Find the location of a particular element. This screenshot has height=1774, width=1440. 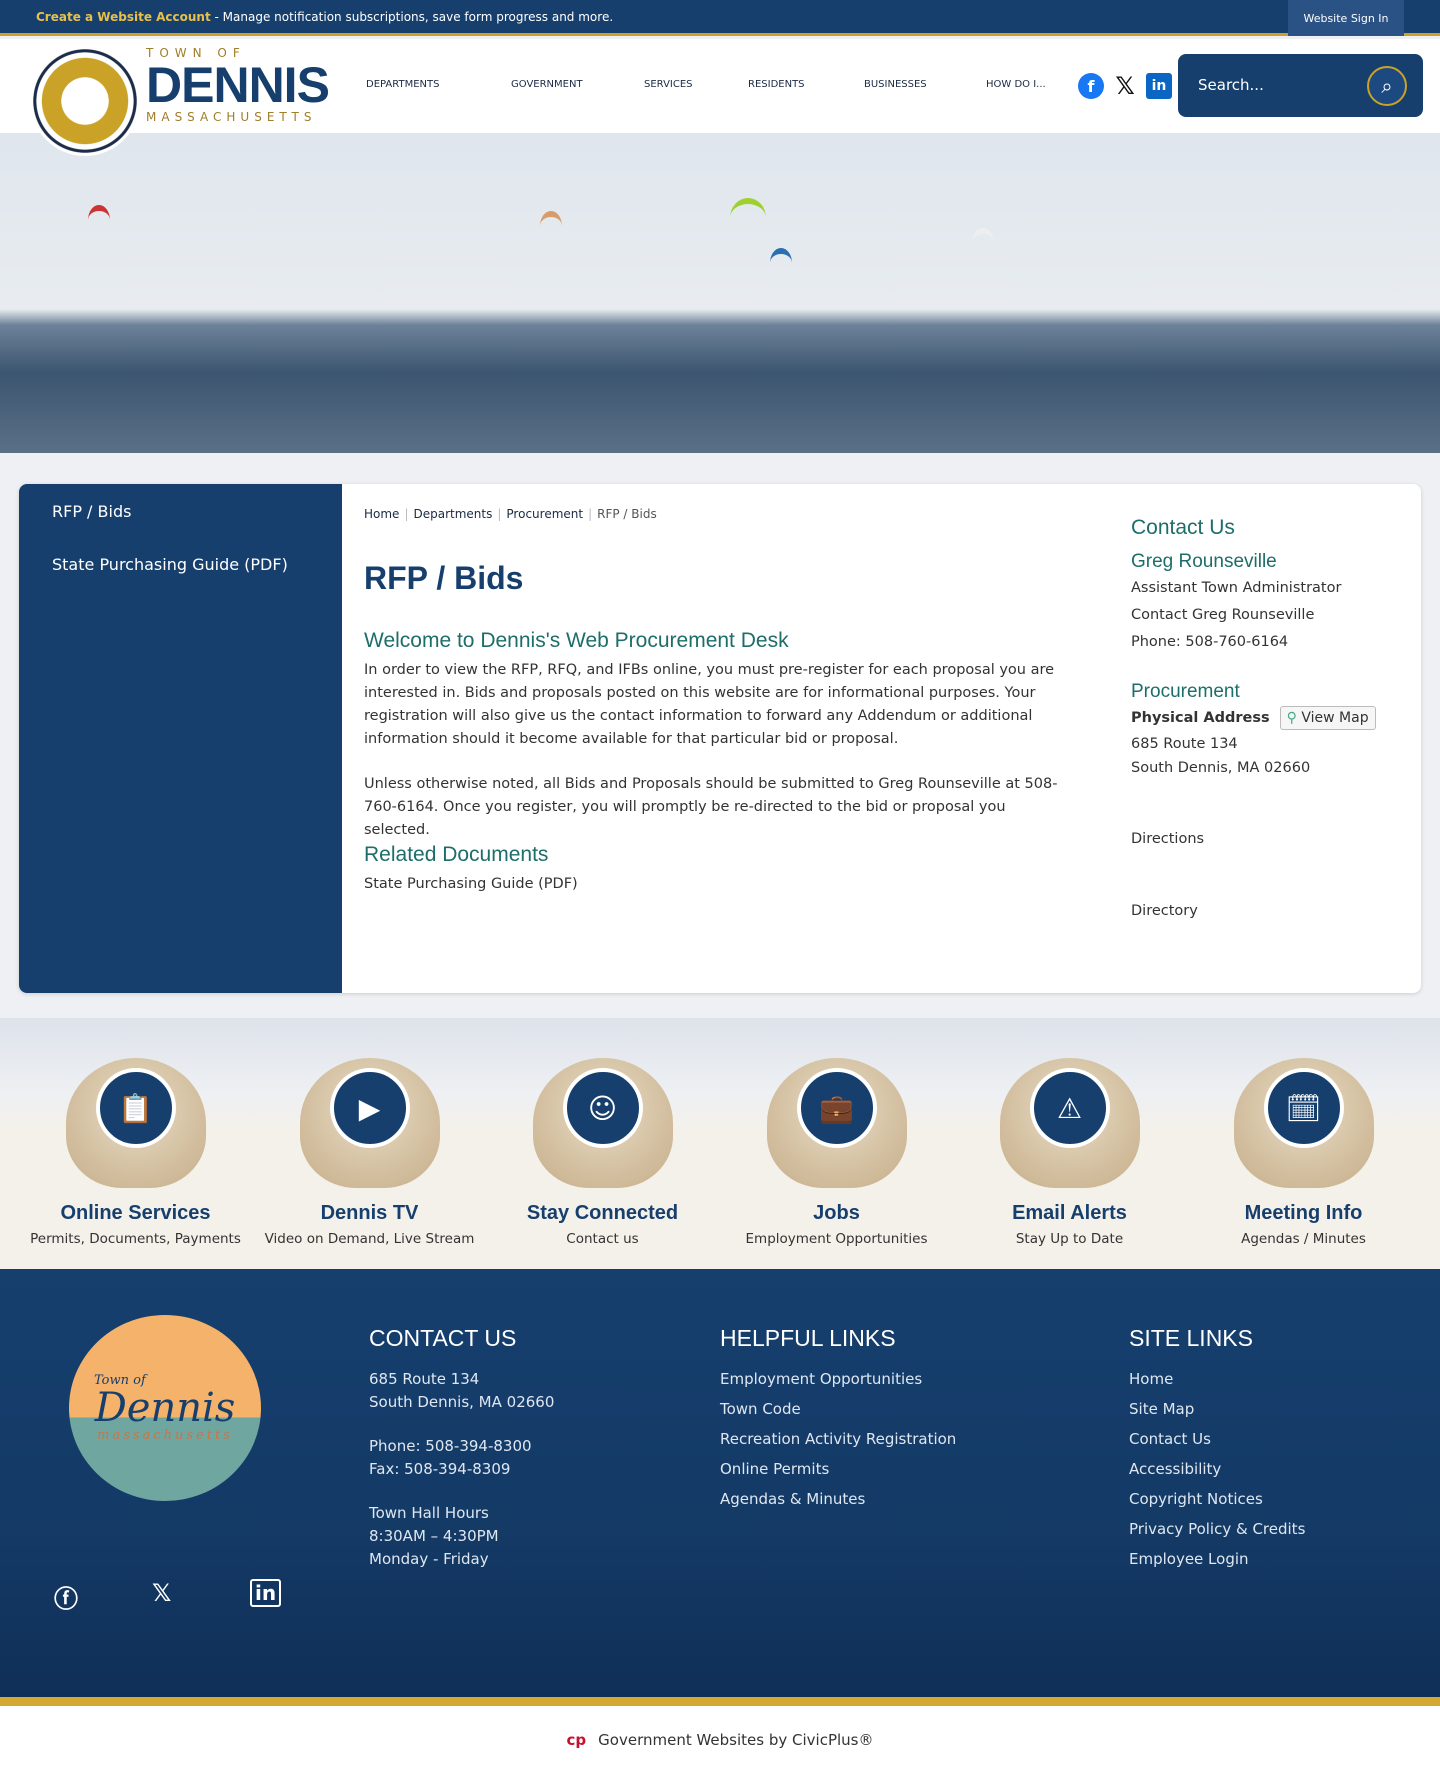

quick-link-subtitle: Employment Opportunities is located at coordinates (836, 1239).